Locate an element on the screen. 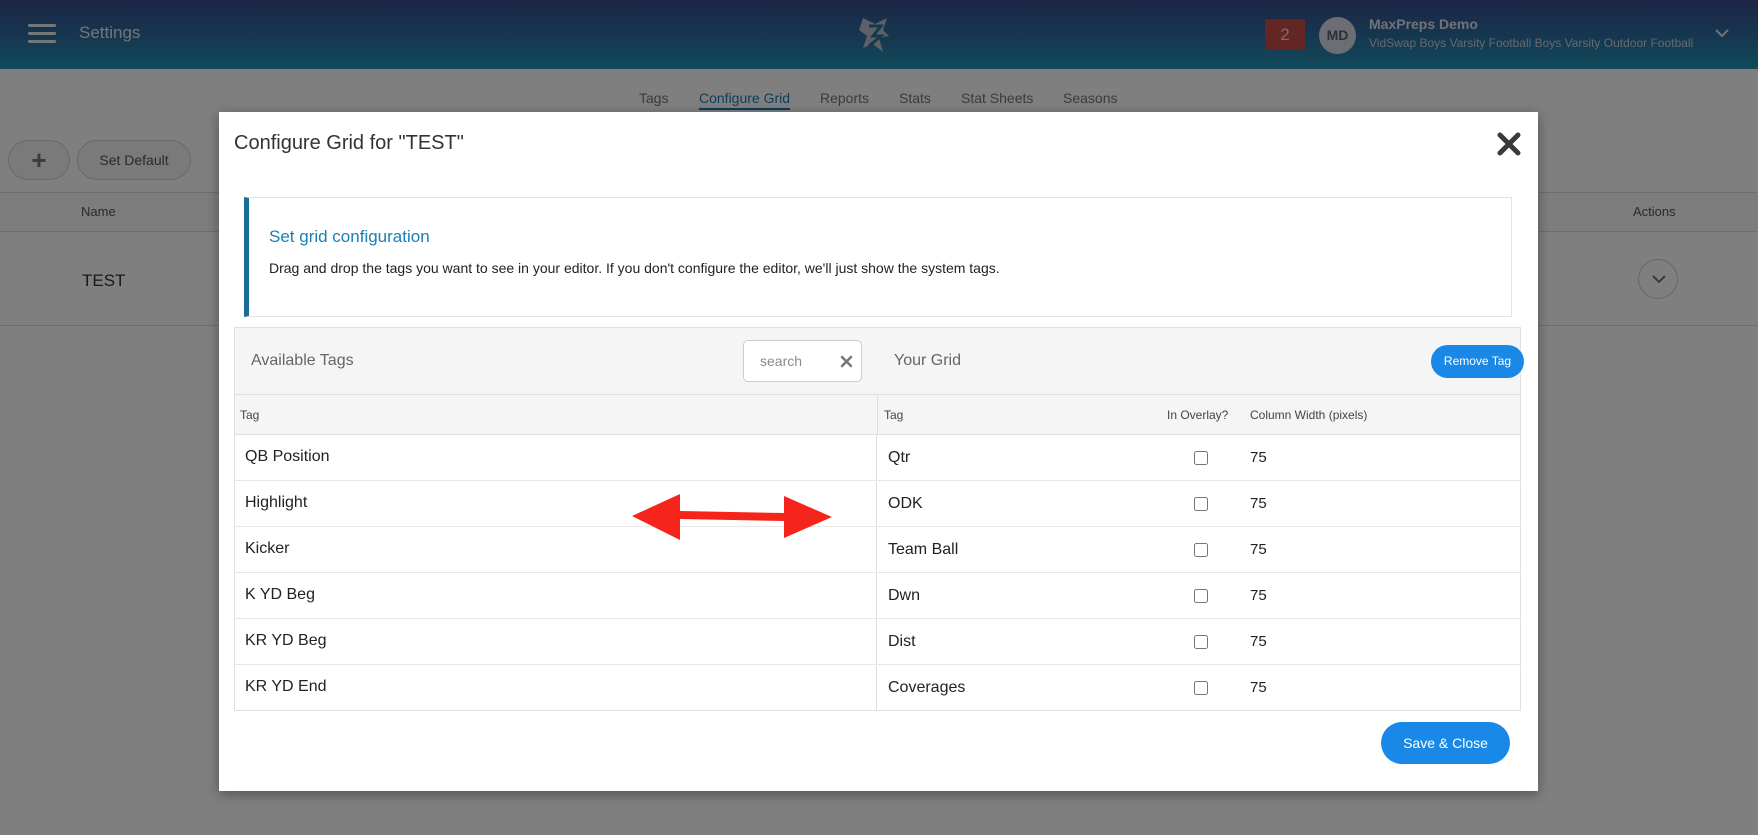  list-item: KR YD End is located at coordinates (555, 688).